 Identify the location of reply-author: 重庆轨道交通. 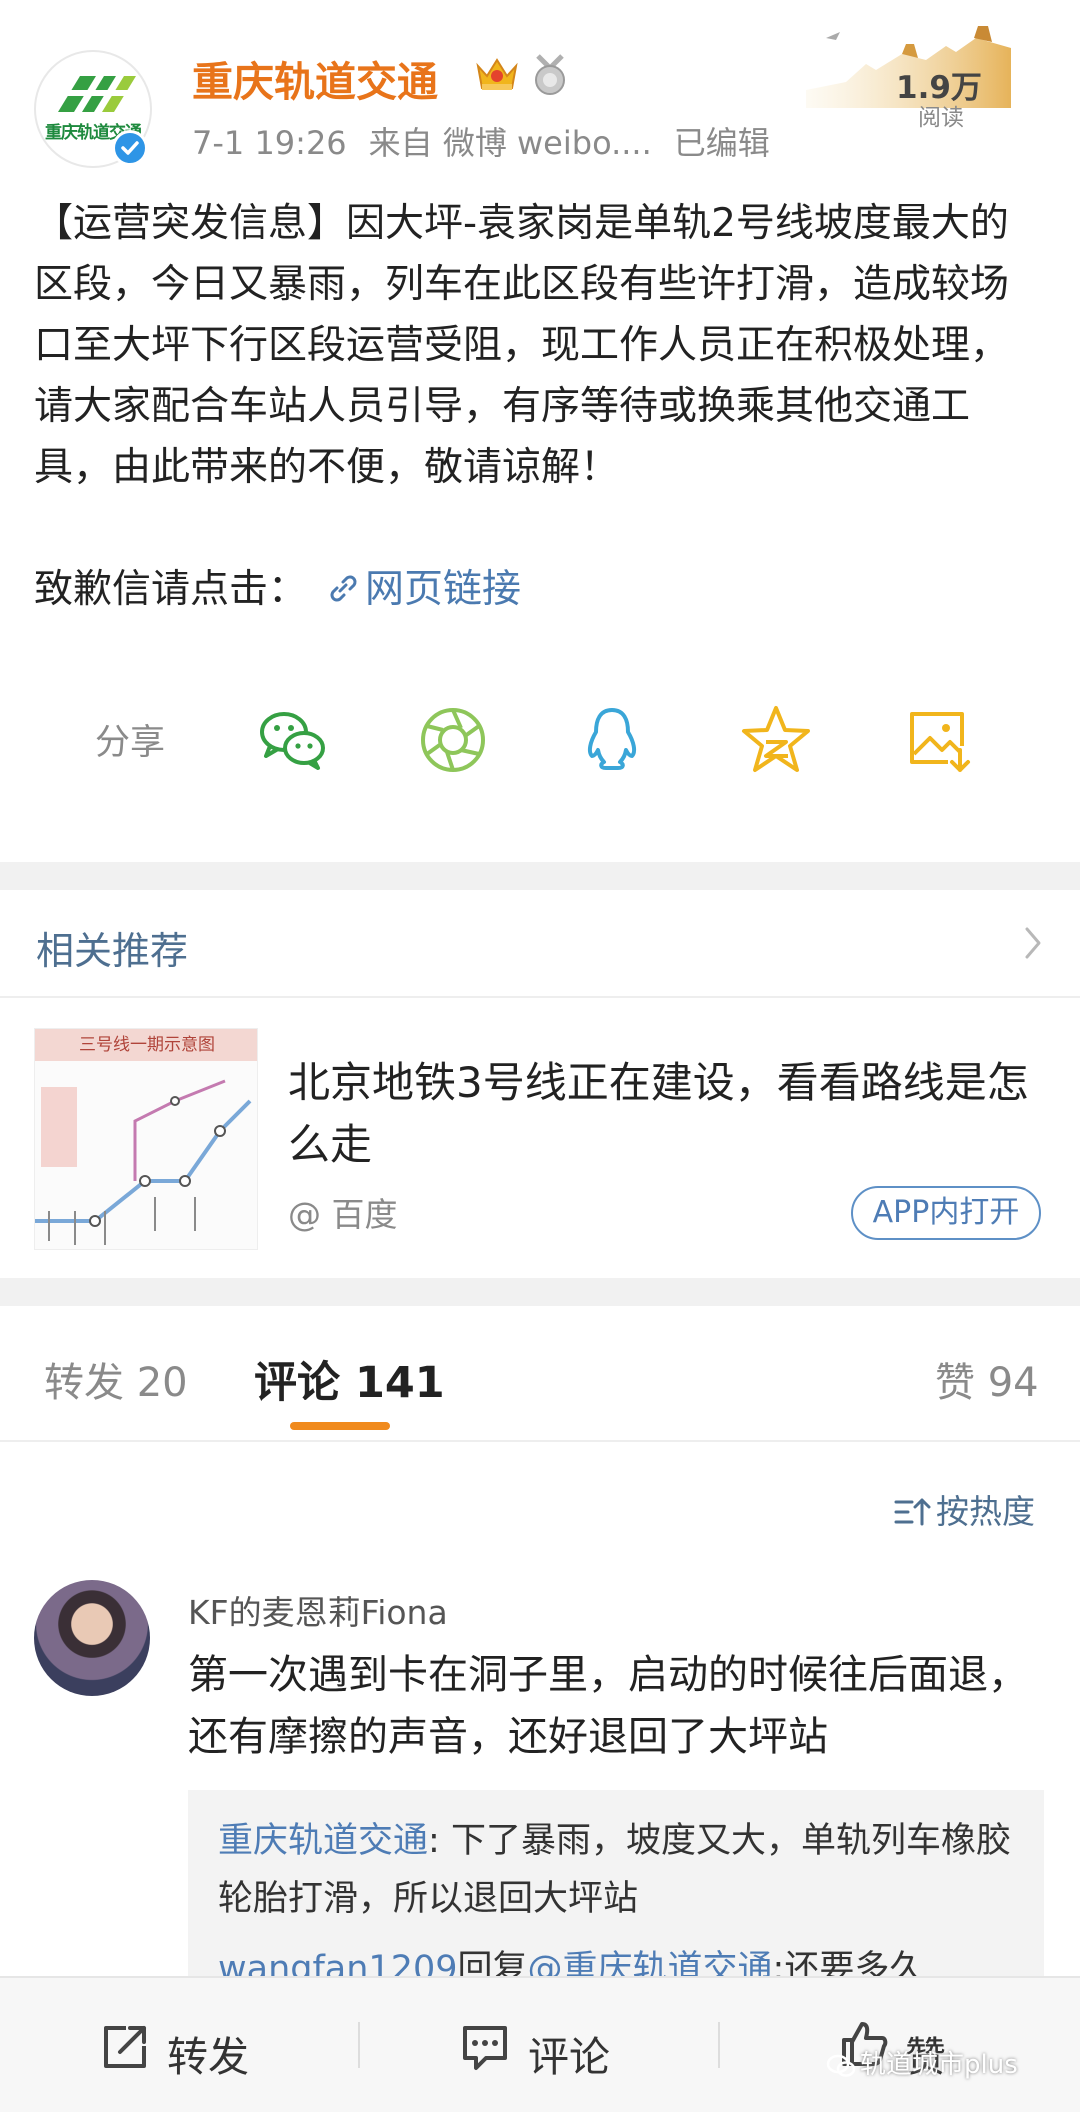
(323, 1841).